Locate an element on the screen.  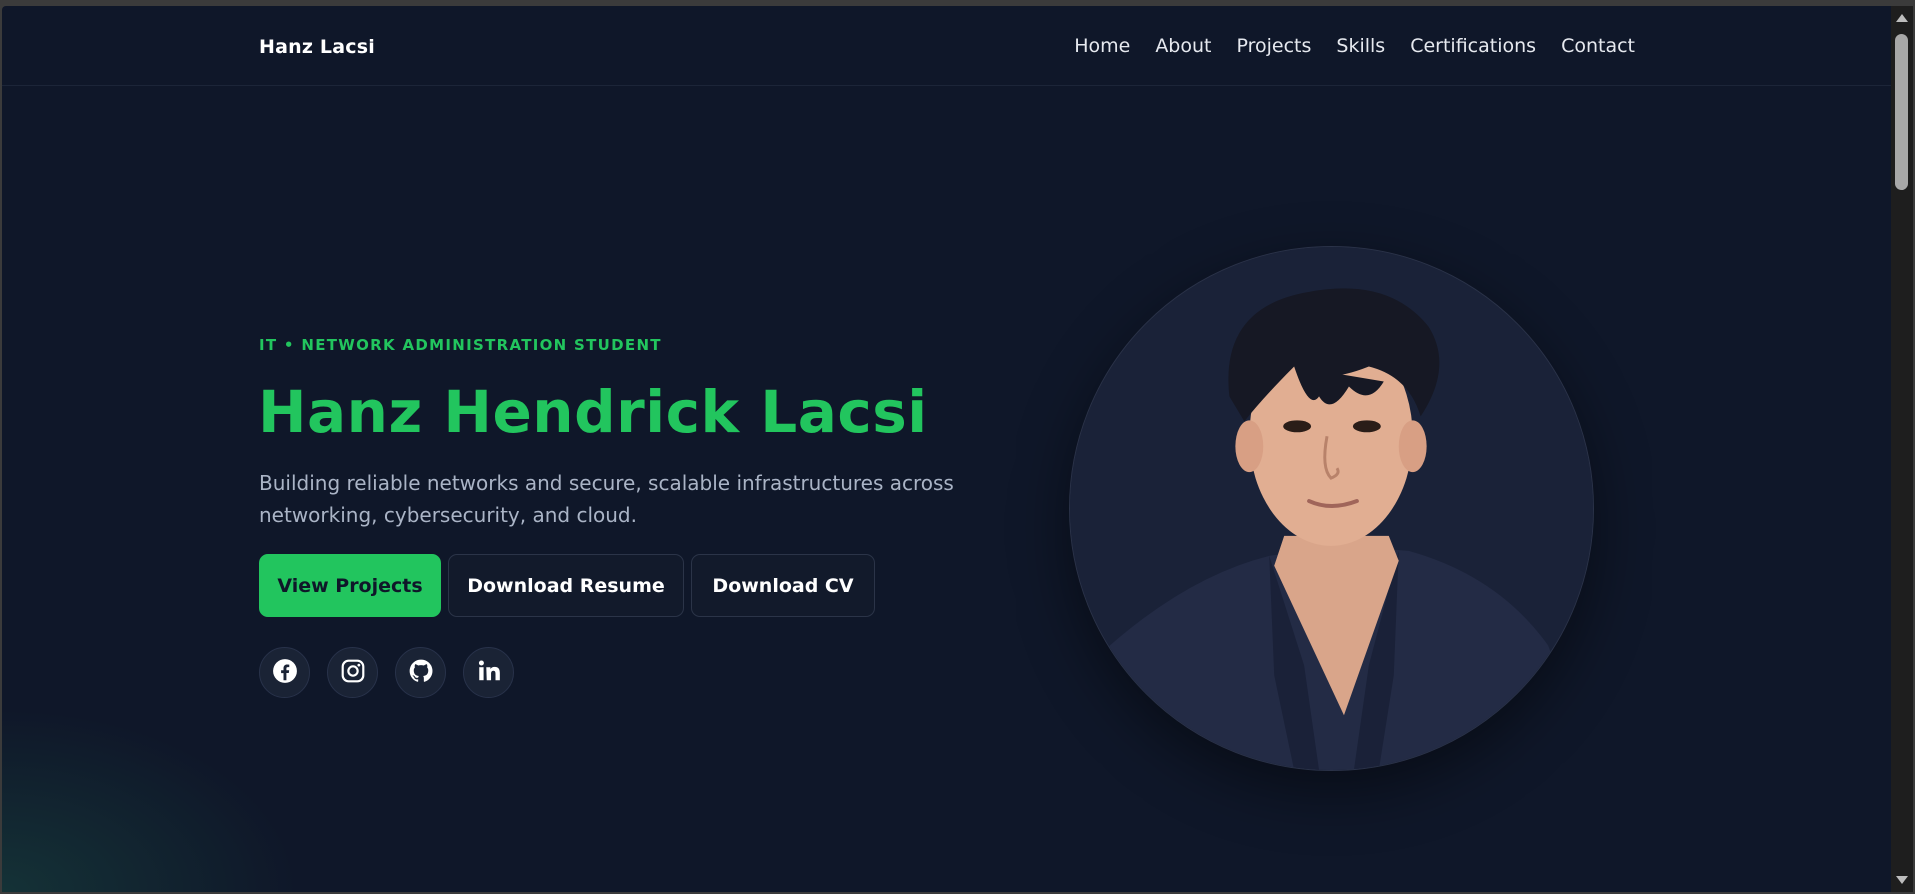
download-resume-button: Download Resume is located at coordinates (566, 585).